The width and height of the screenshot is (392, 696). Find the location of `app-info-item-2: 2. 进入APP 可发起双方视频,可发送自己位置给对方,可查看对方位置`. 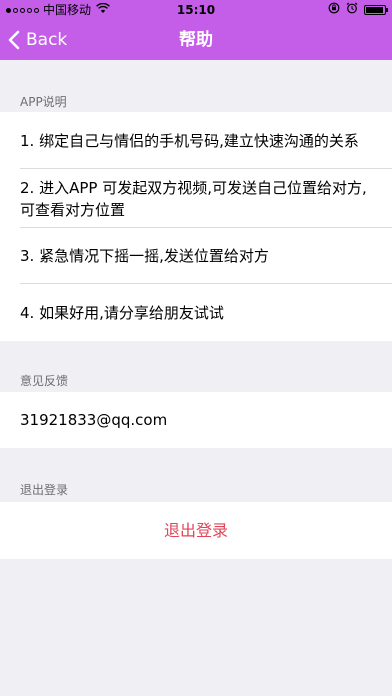

app-info-item-2: 2. 进入APP 可发起双方视频,可发送自己位置给对方,可查看对方位置 is located at coordinates (193, 198).